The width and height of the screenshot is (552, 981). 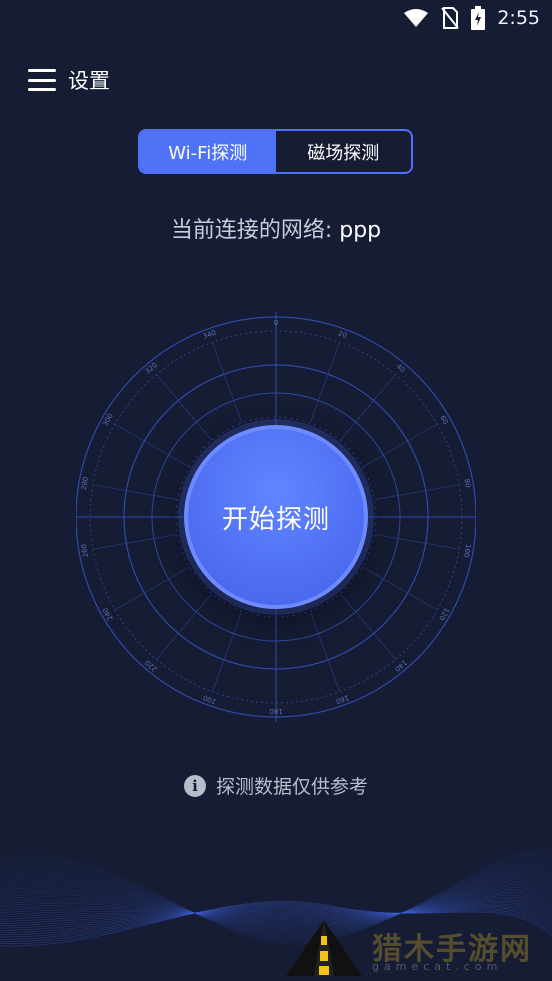 I want to click on network-label: 当前连接的网络:, so click(x=251, y=230).